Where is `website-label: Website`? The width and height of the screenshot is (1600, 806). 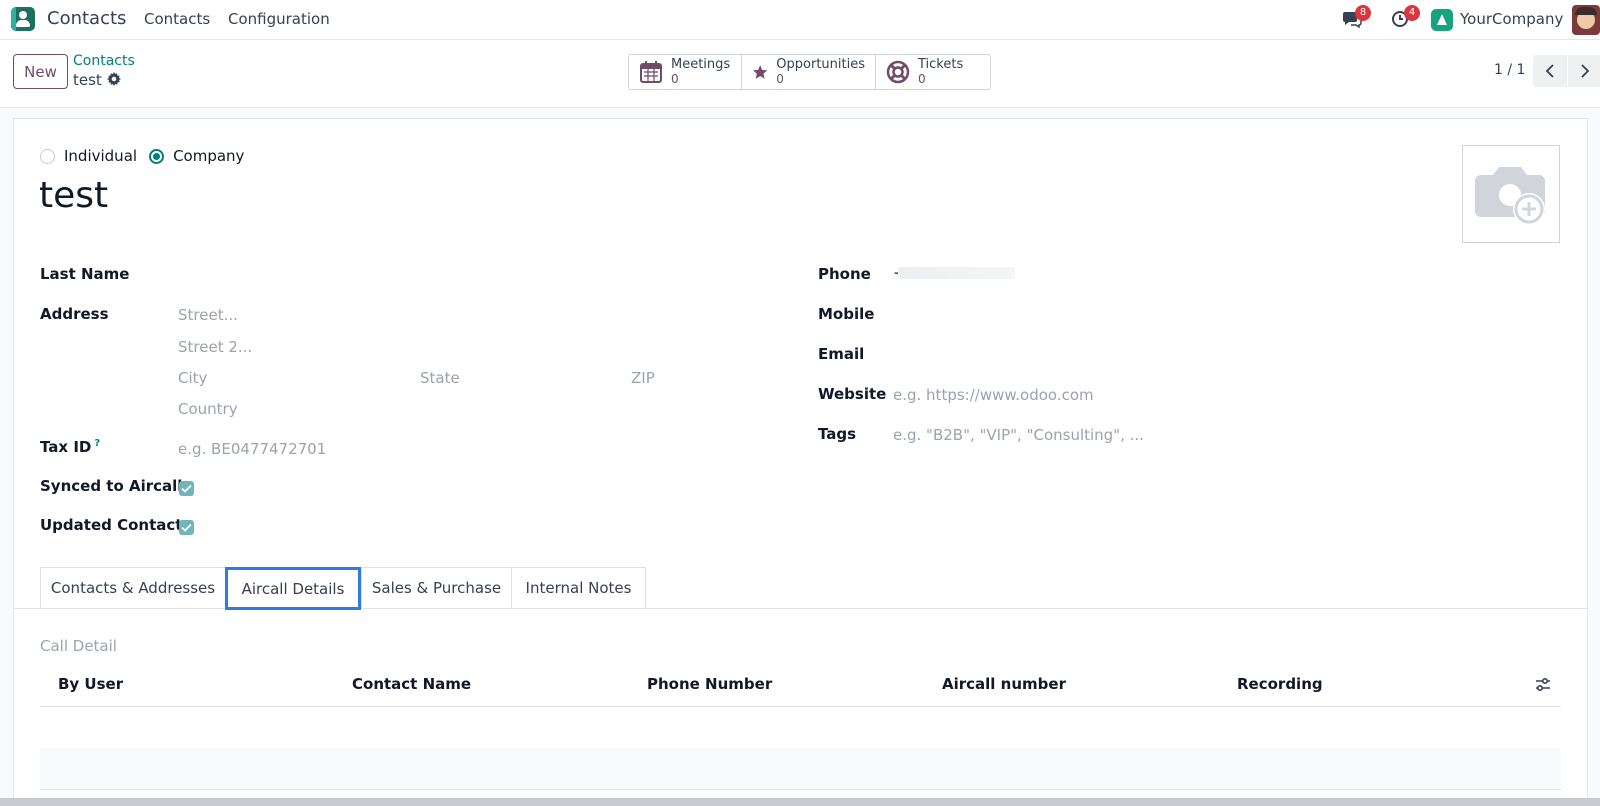
website-label: Website is located at coordinates (852, 394).